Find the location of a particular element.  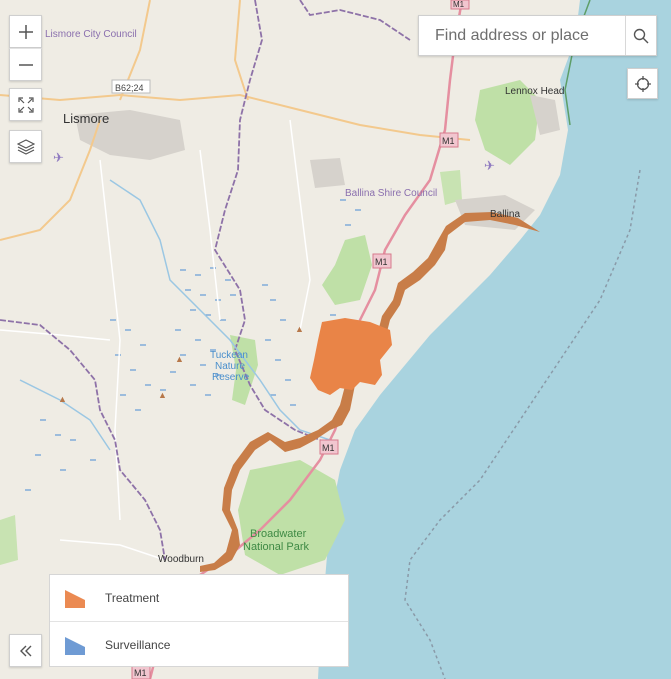

search-input is located at coordinates (522, 35).